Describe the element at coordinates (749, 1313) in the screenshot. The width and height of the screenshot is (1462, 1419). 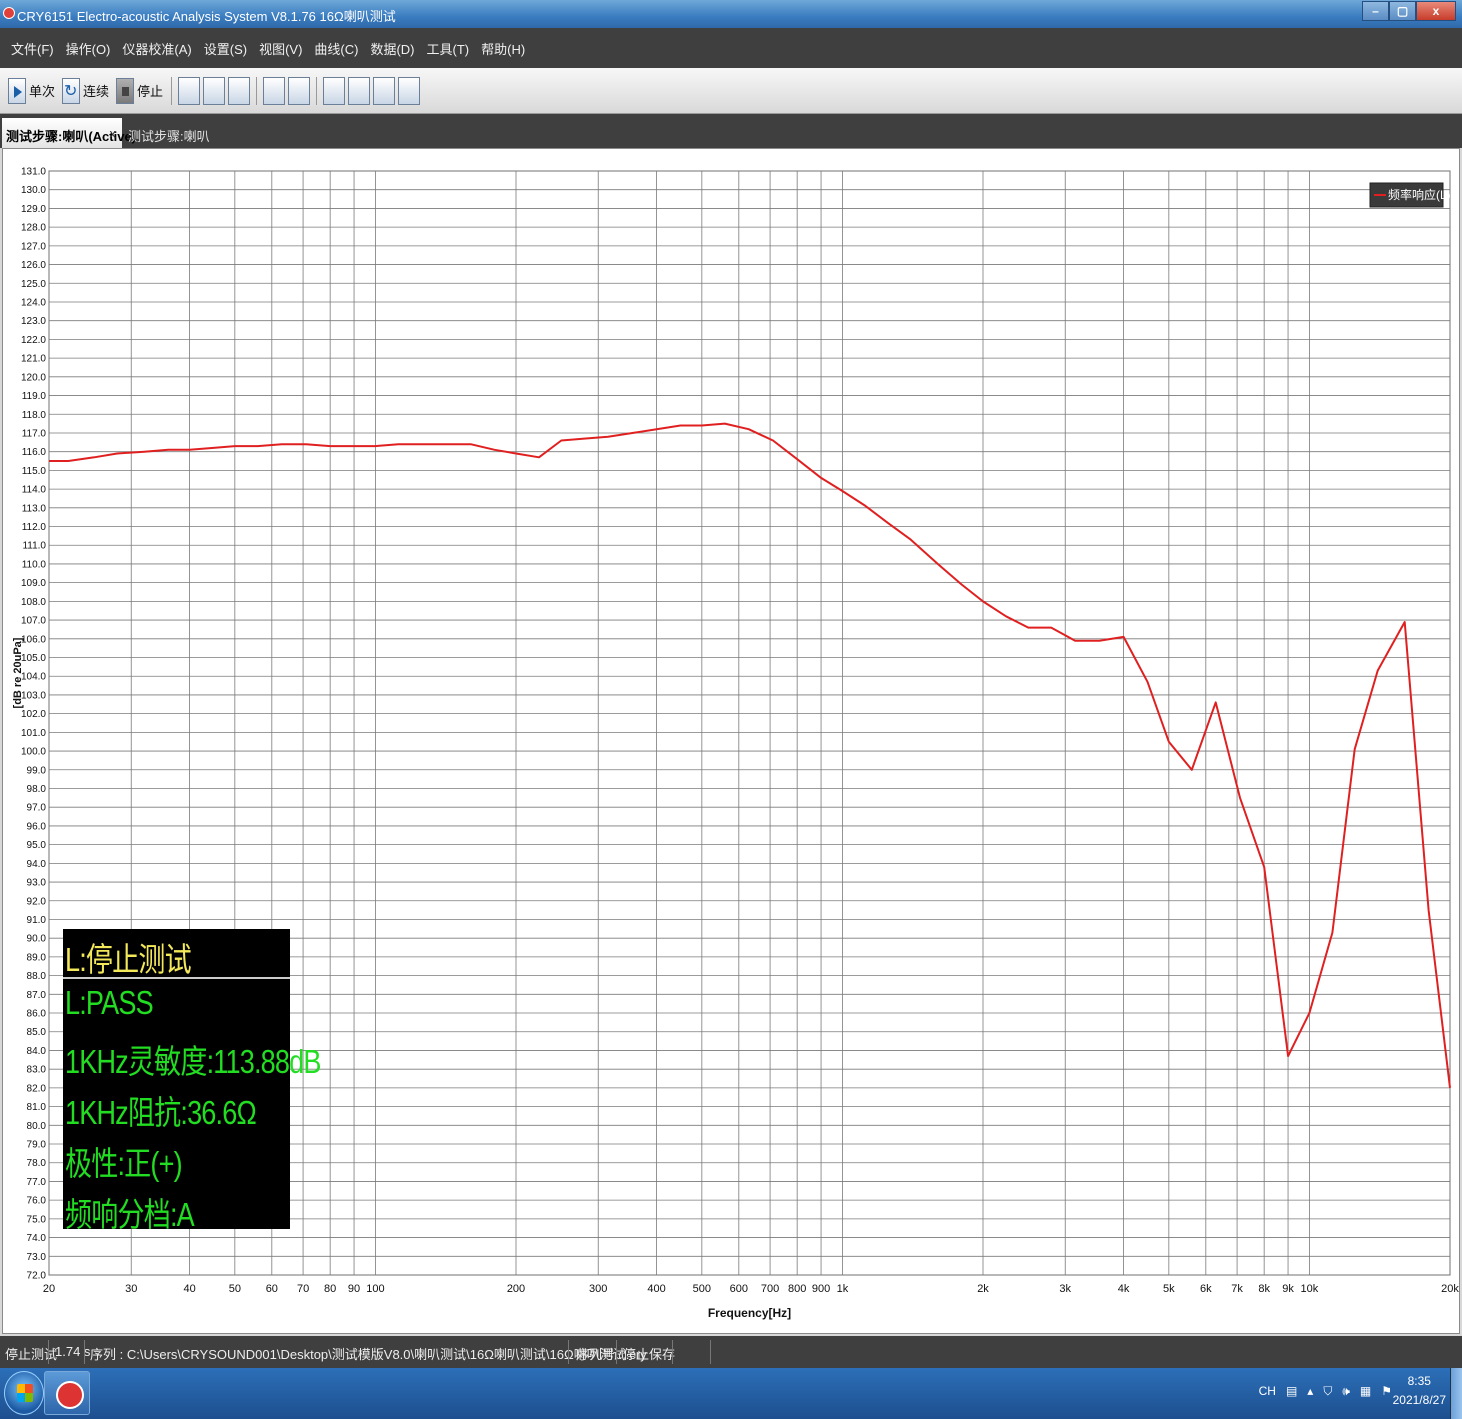
I see `x-axis-label: Frequency[Hz]` at that location.